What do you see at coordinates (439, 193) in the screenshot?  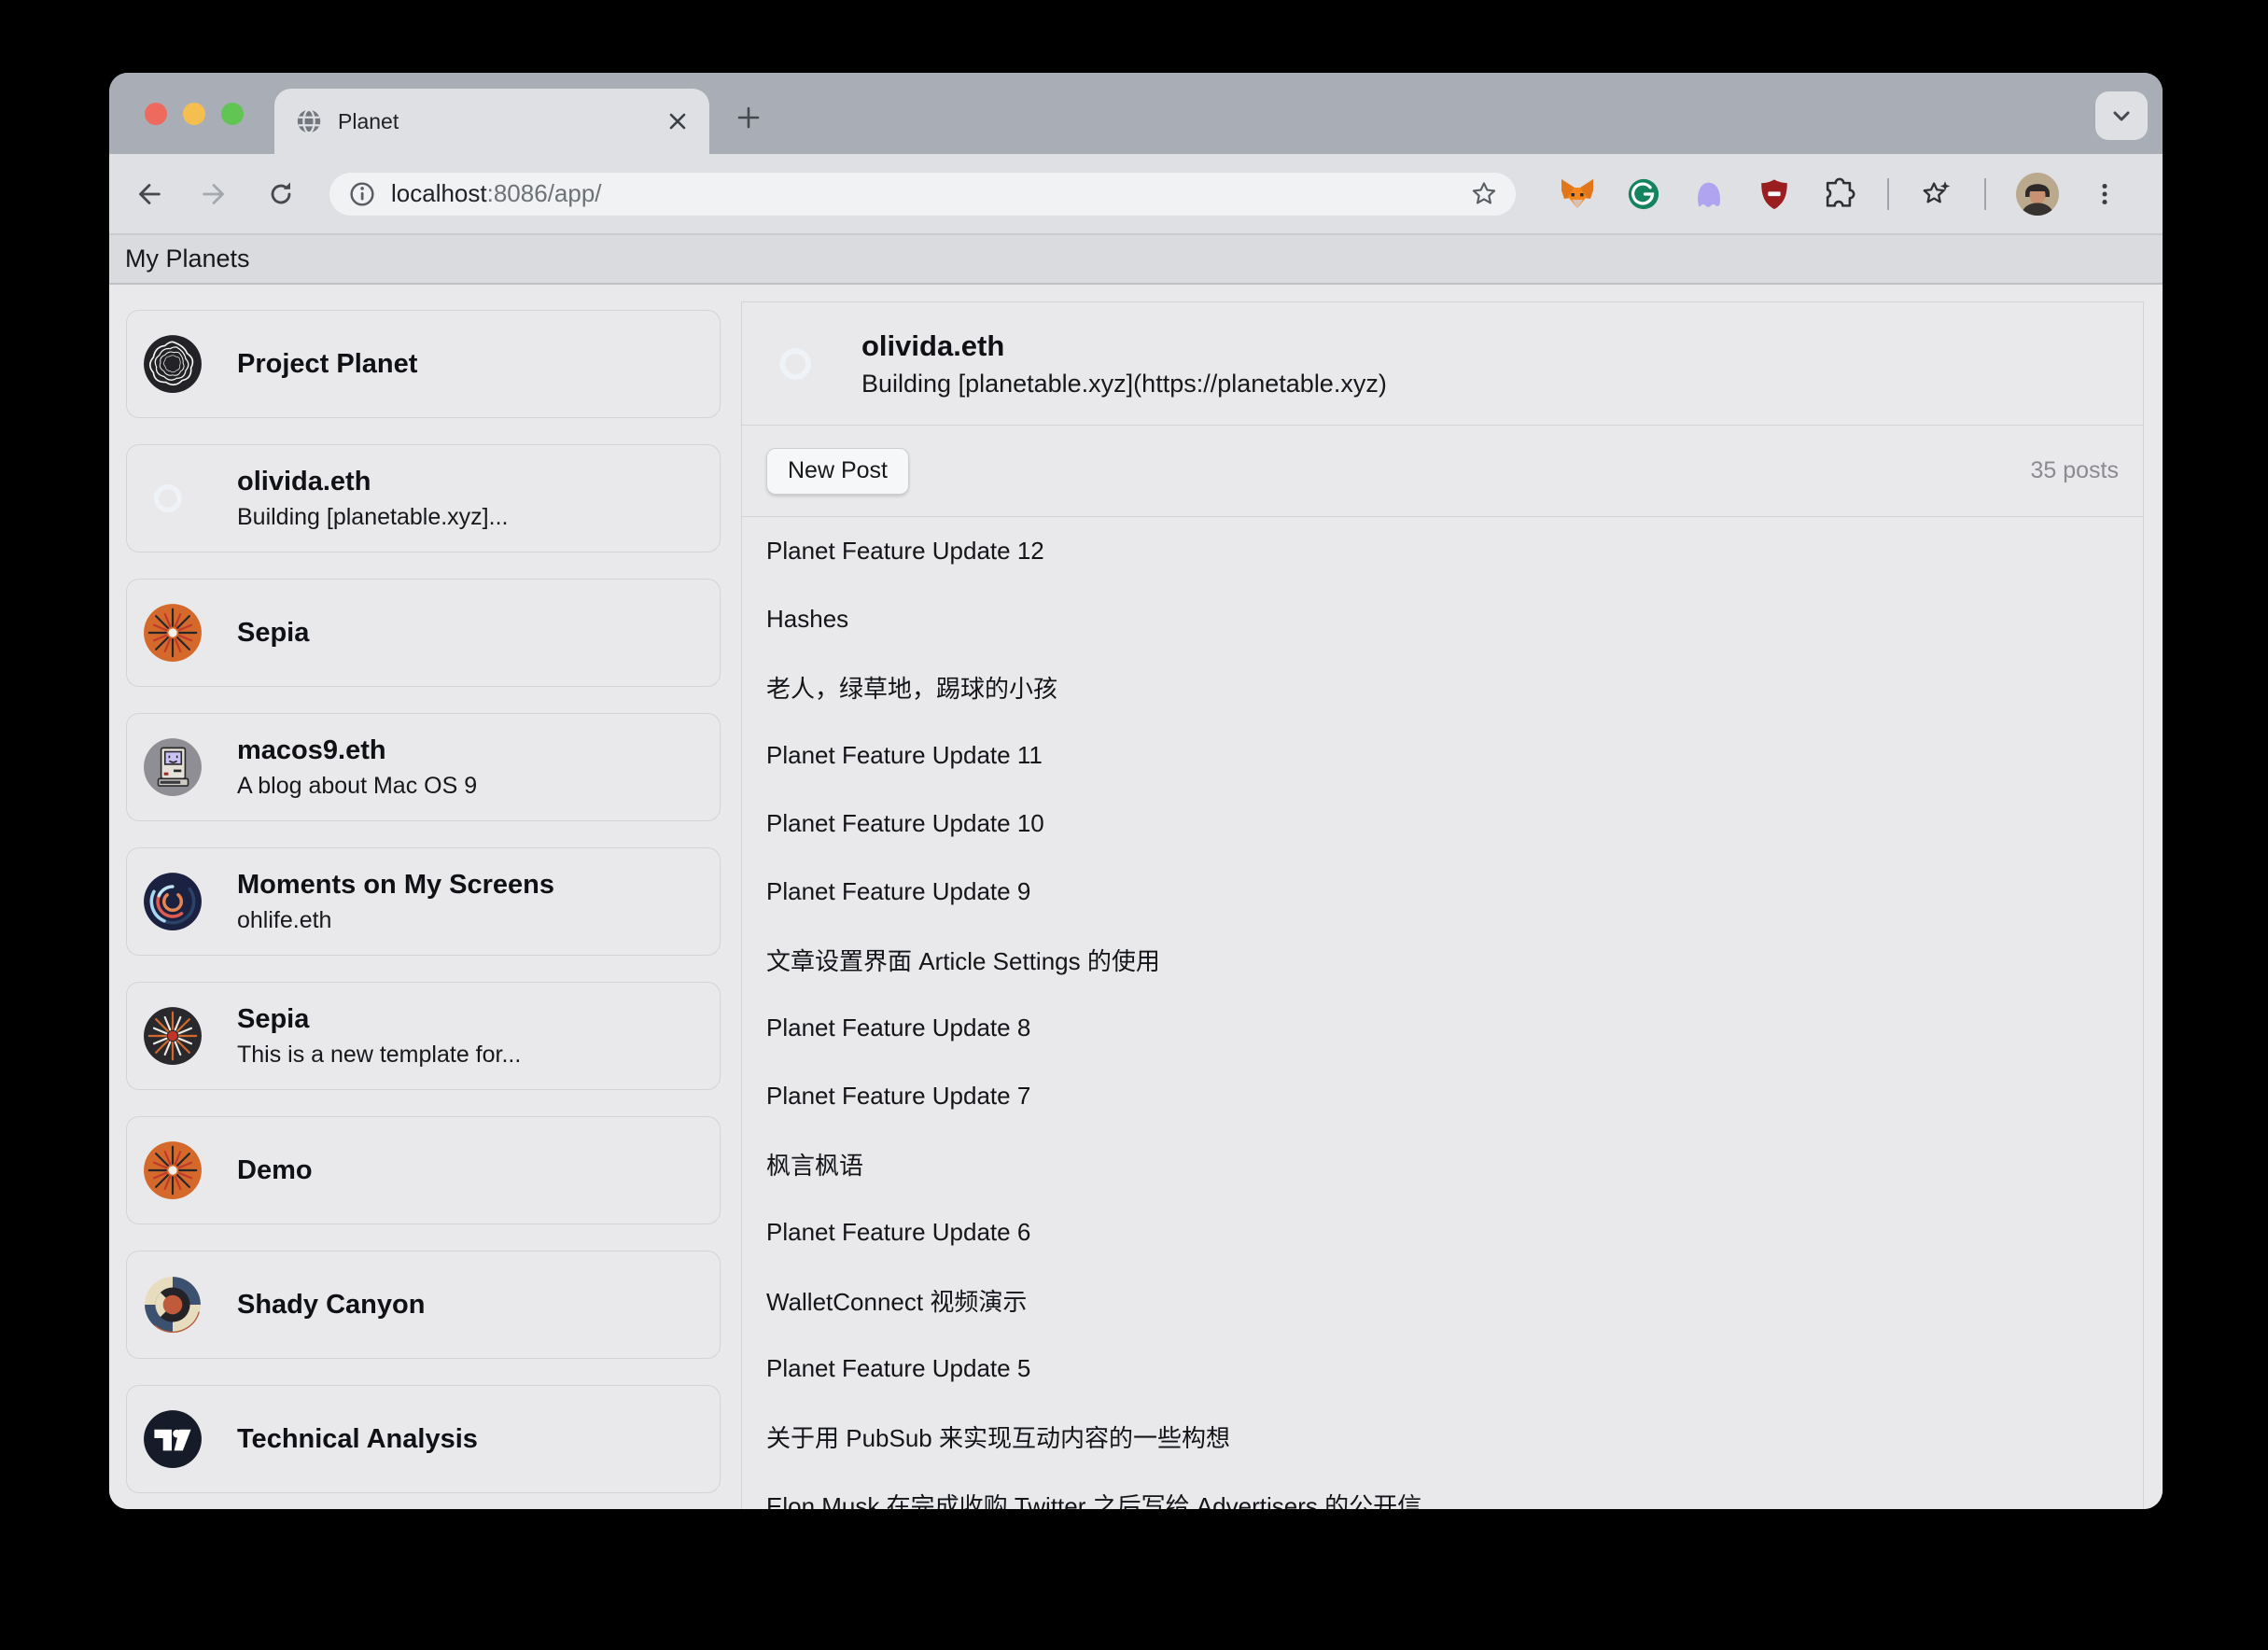 I see `url-host: localhost` at bounding box center [439, 193].